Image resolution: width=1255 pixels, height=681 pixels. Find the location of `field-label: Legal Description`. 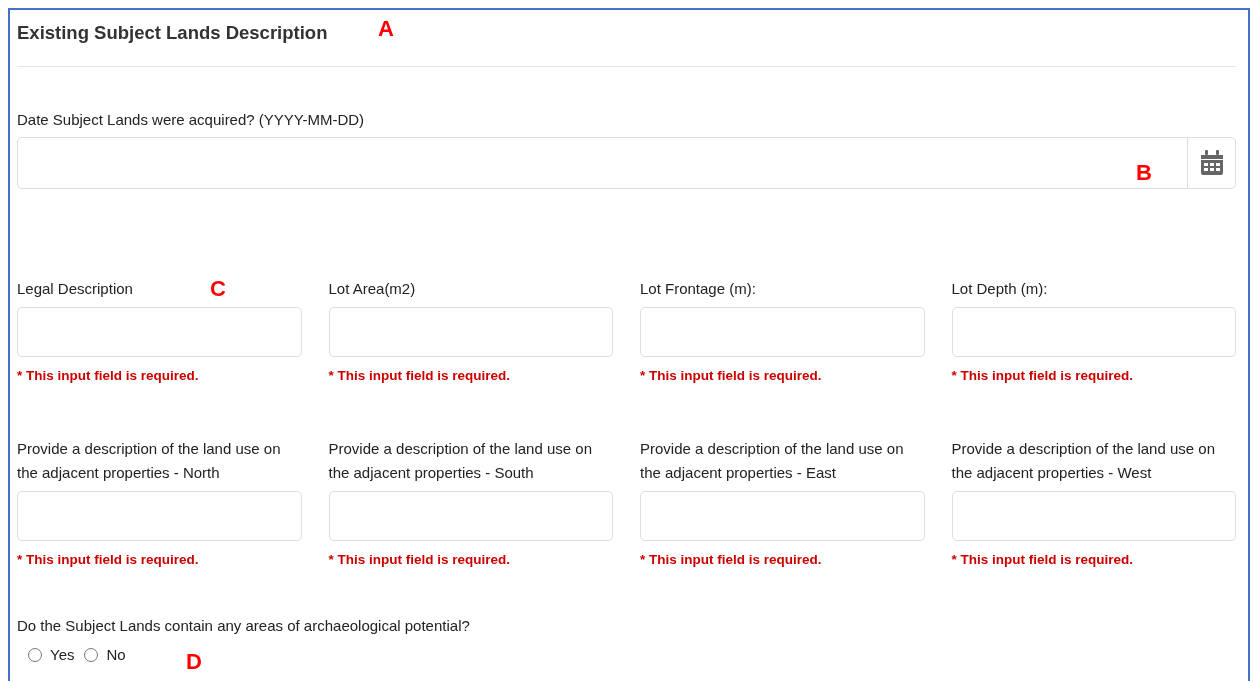

field-label: Legal Description is located at coordinates (75, 289).